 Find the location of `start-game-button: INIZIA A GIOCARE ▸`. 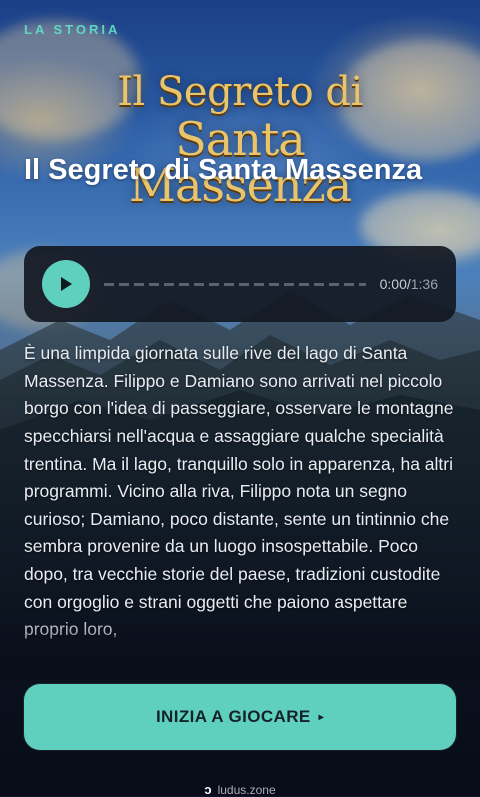

start-game-button: INIZIA A GIOCARE ▸ is located at coordinates (240, 717).